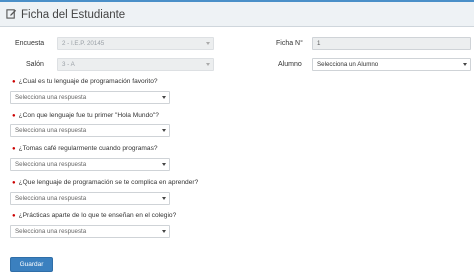  Describe the element at coordinates (68, 64) in the screenshot. I see `salon-value: 3 - A` at that location.